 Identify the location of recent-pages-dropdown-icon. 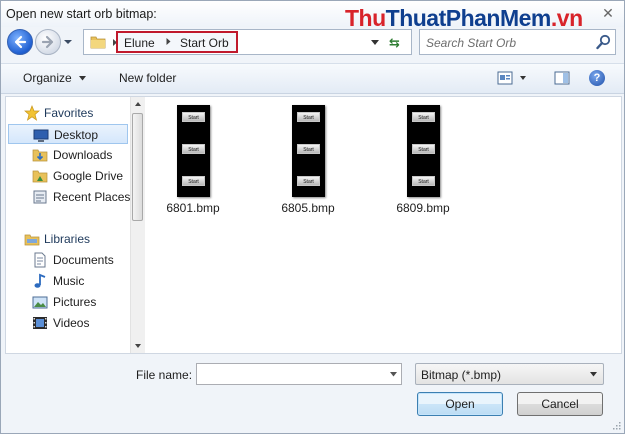
(68, 42).